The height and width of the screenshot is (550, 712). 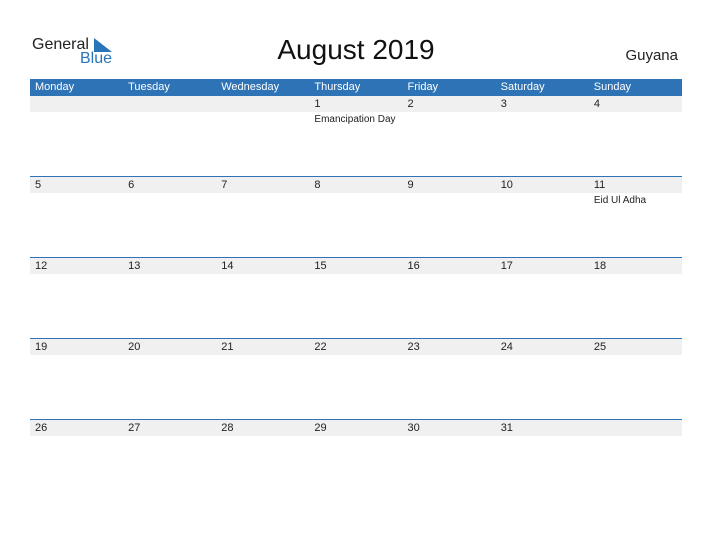 I want to click on day-number: 10, so click(x=506, y=185).